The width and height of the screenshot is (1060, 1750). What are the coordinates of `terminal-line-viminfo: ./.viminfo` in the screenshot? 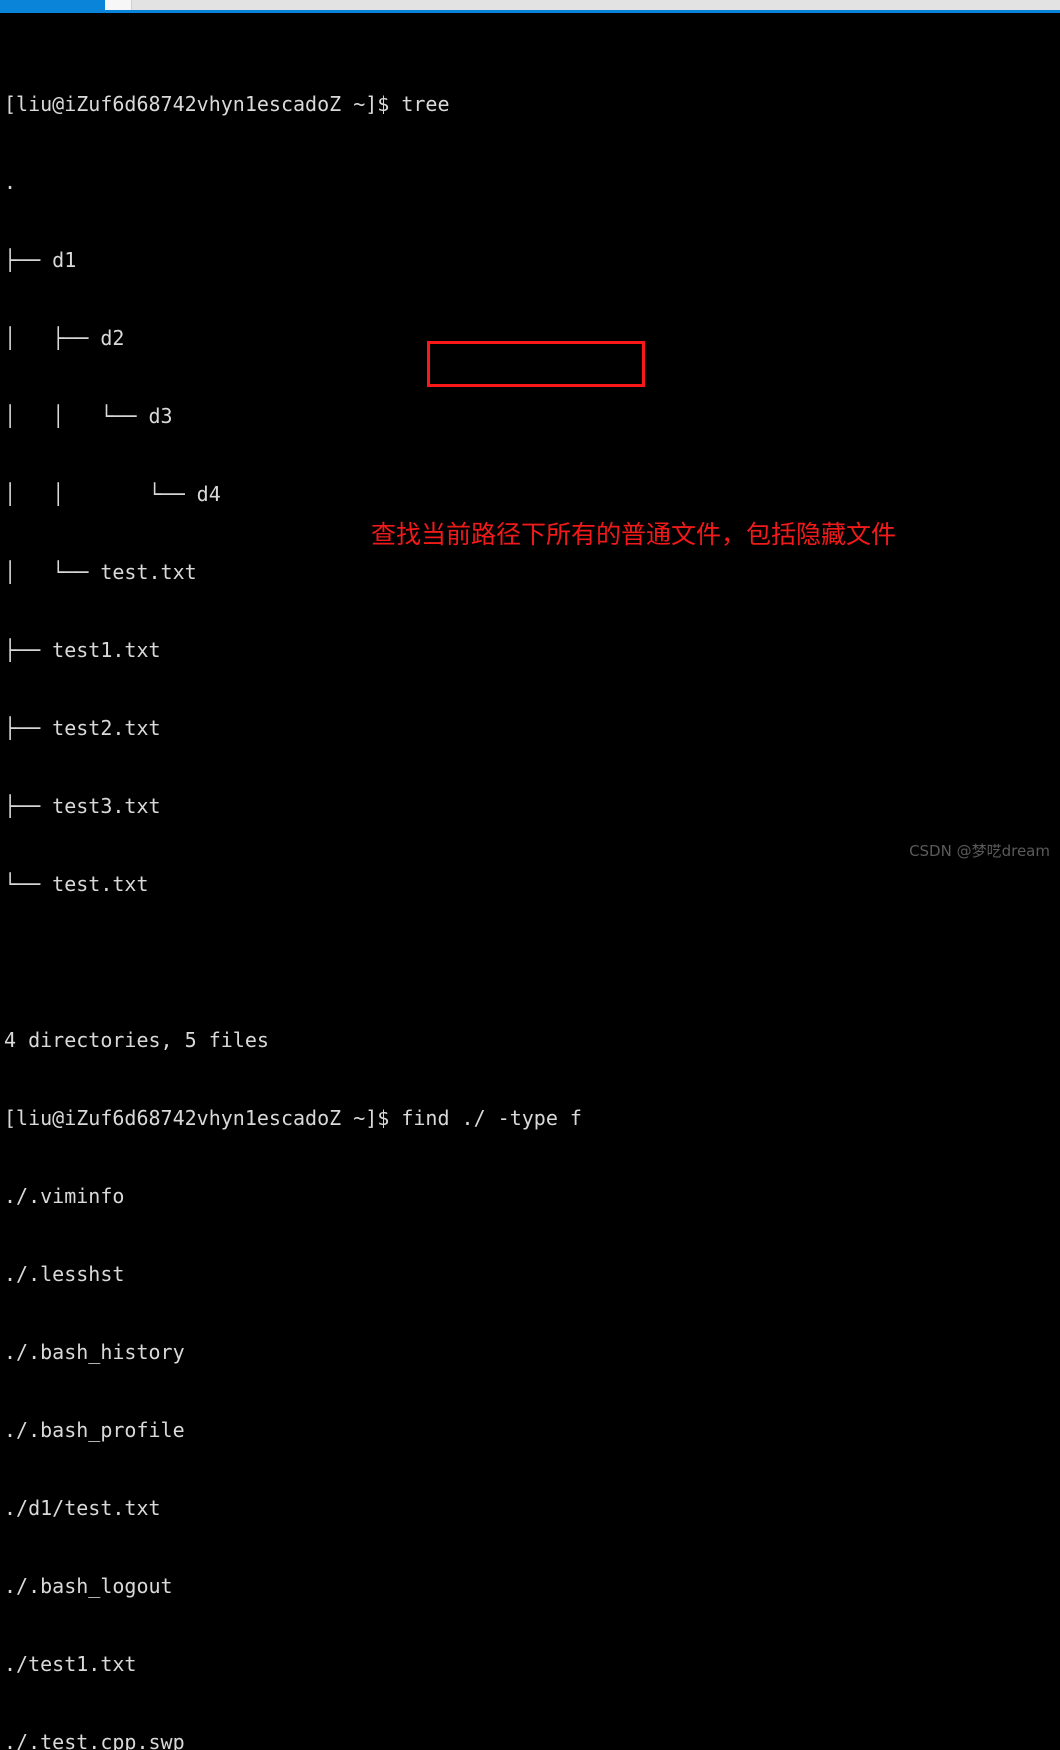 It's located at (530, 1196).